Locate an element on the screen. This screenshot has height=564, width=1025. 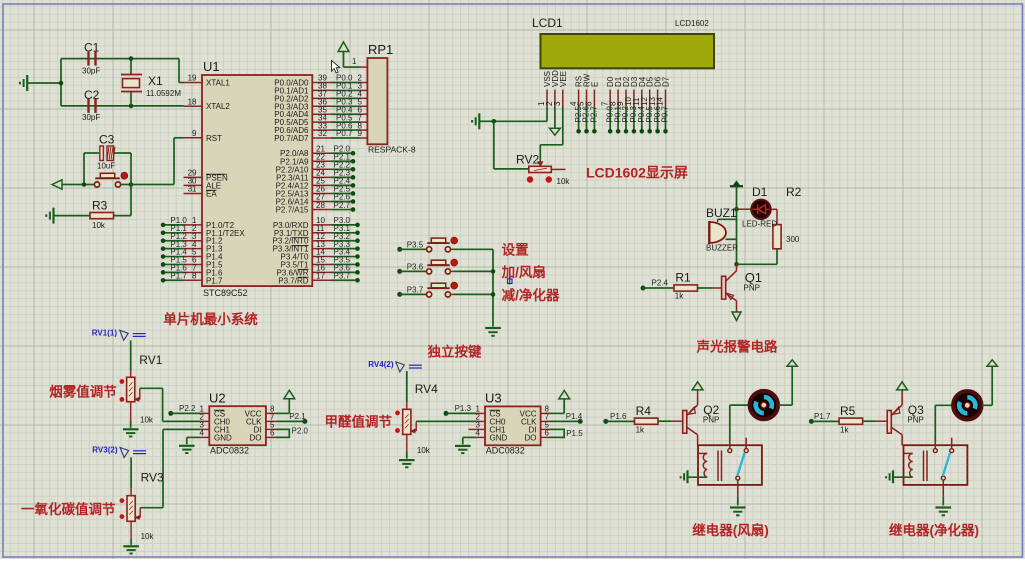
svg-text: RV4 is located at coordinates (426, 389).